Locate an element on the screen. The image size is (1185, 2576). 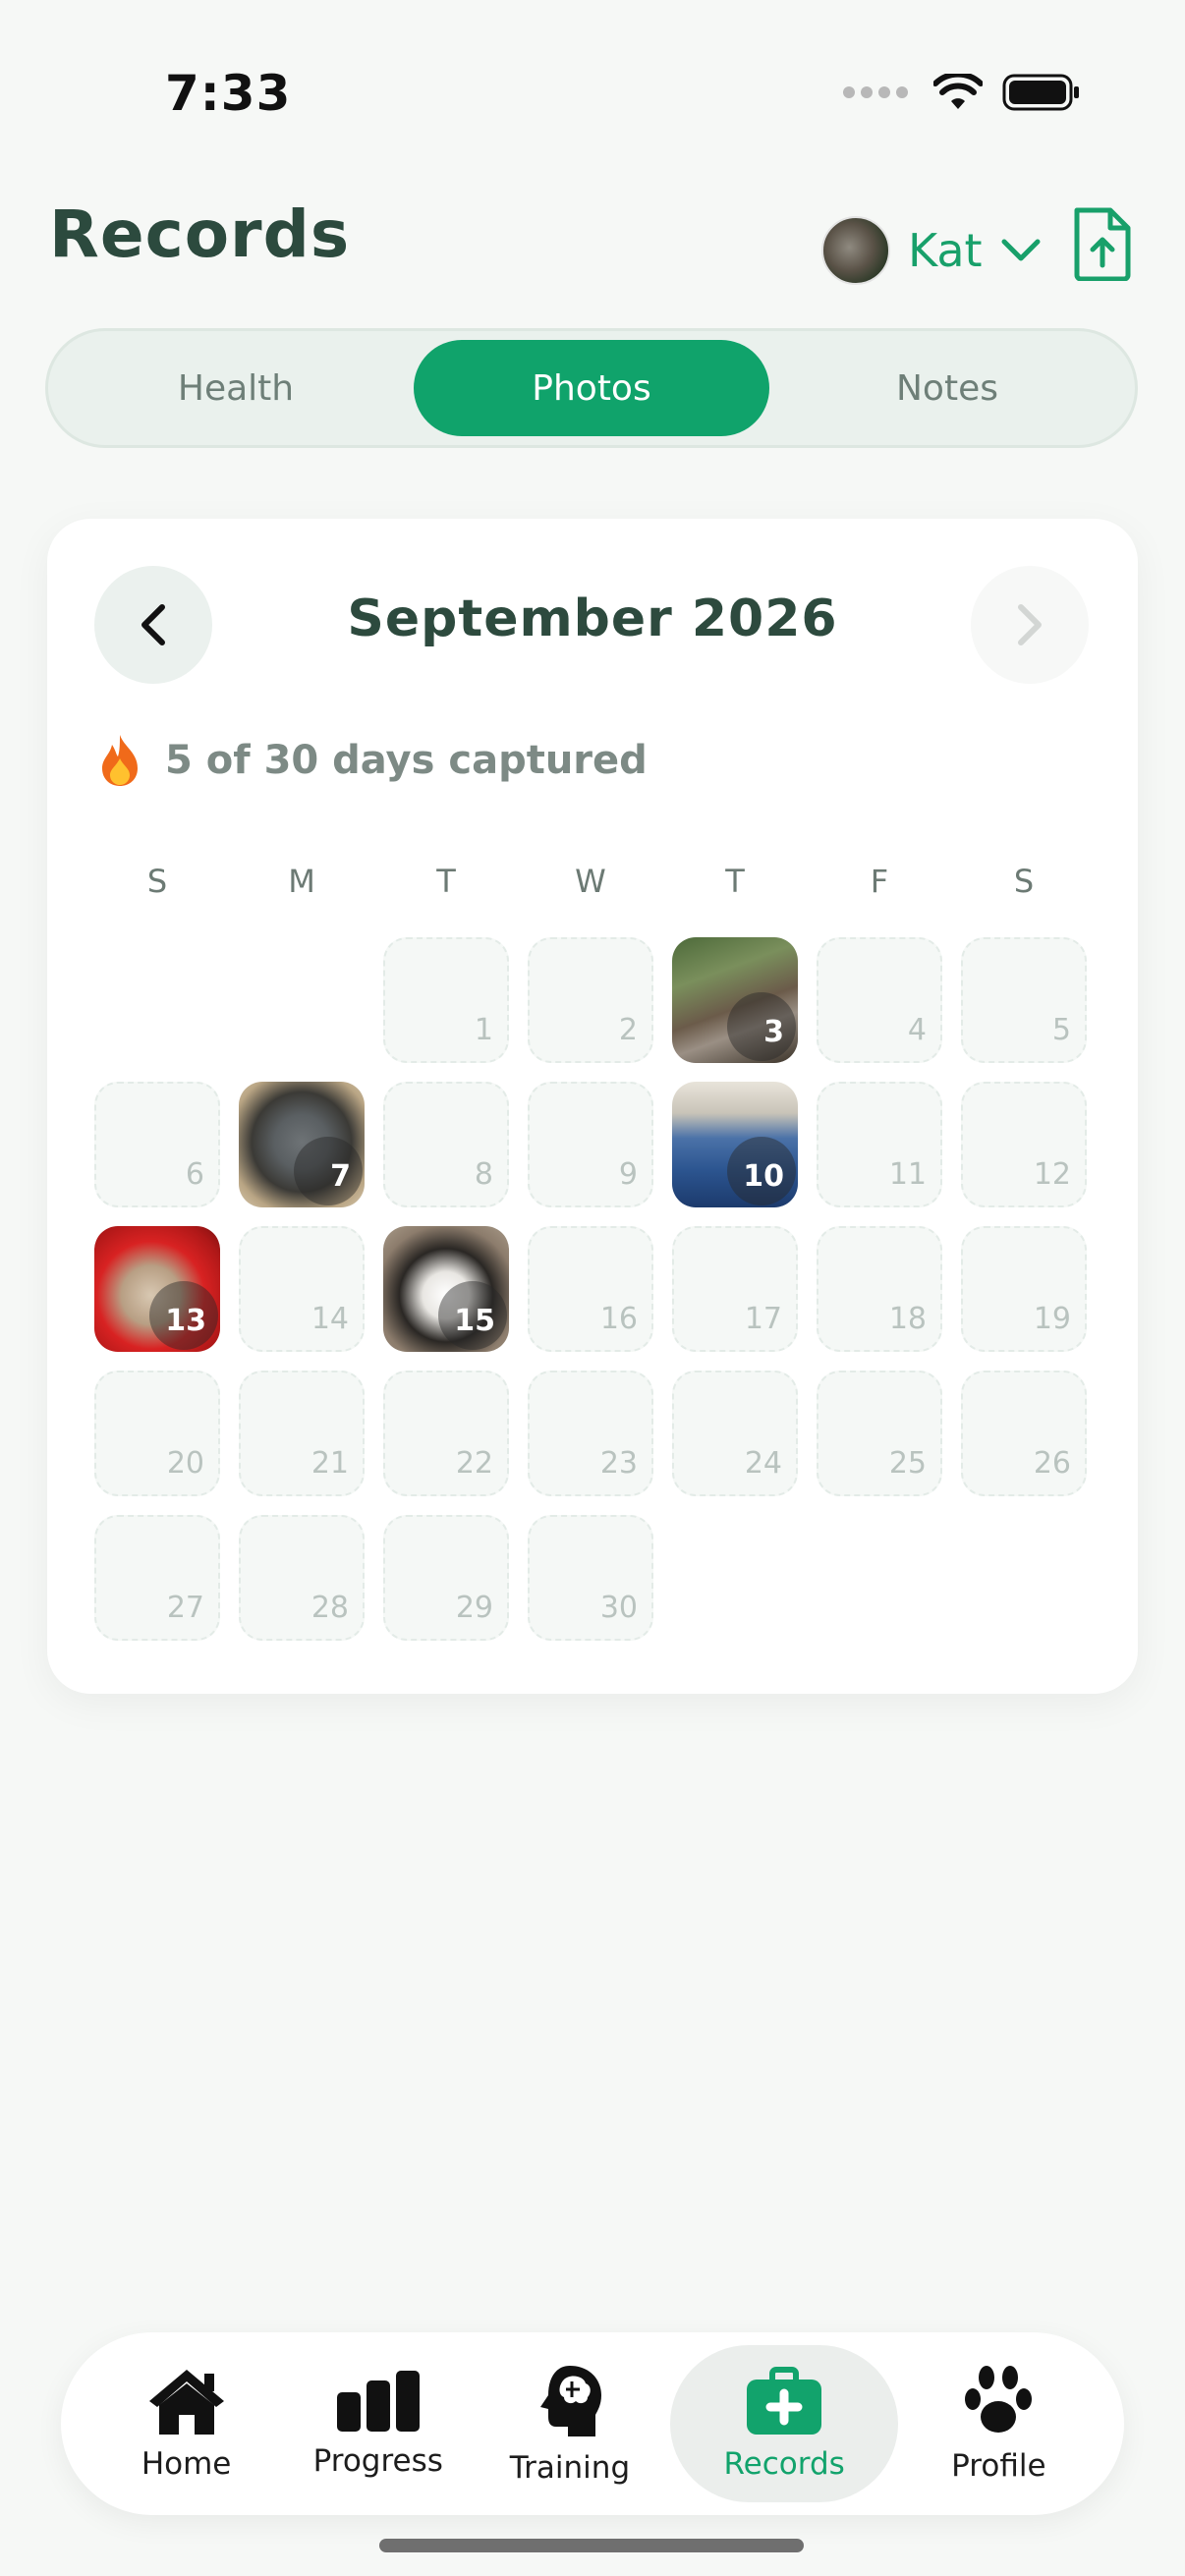
chevron-down-icon is located at coordinates (1021, 250).